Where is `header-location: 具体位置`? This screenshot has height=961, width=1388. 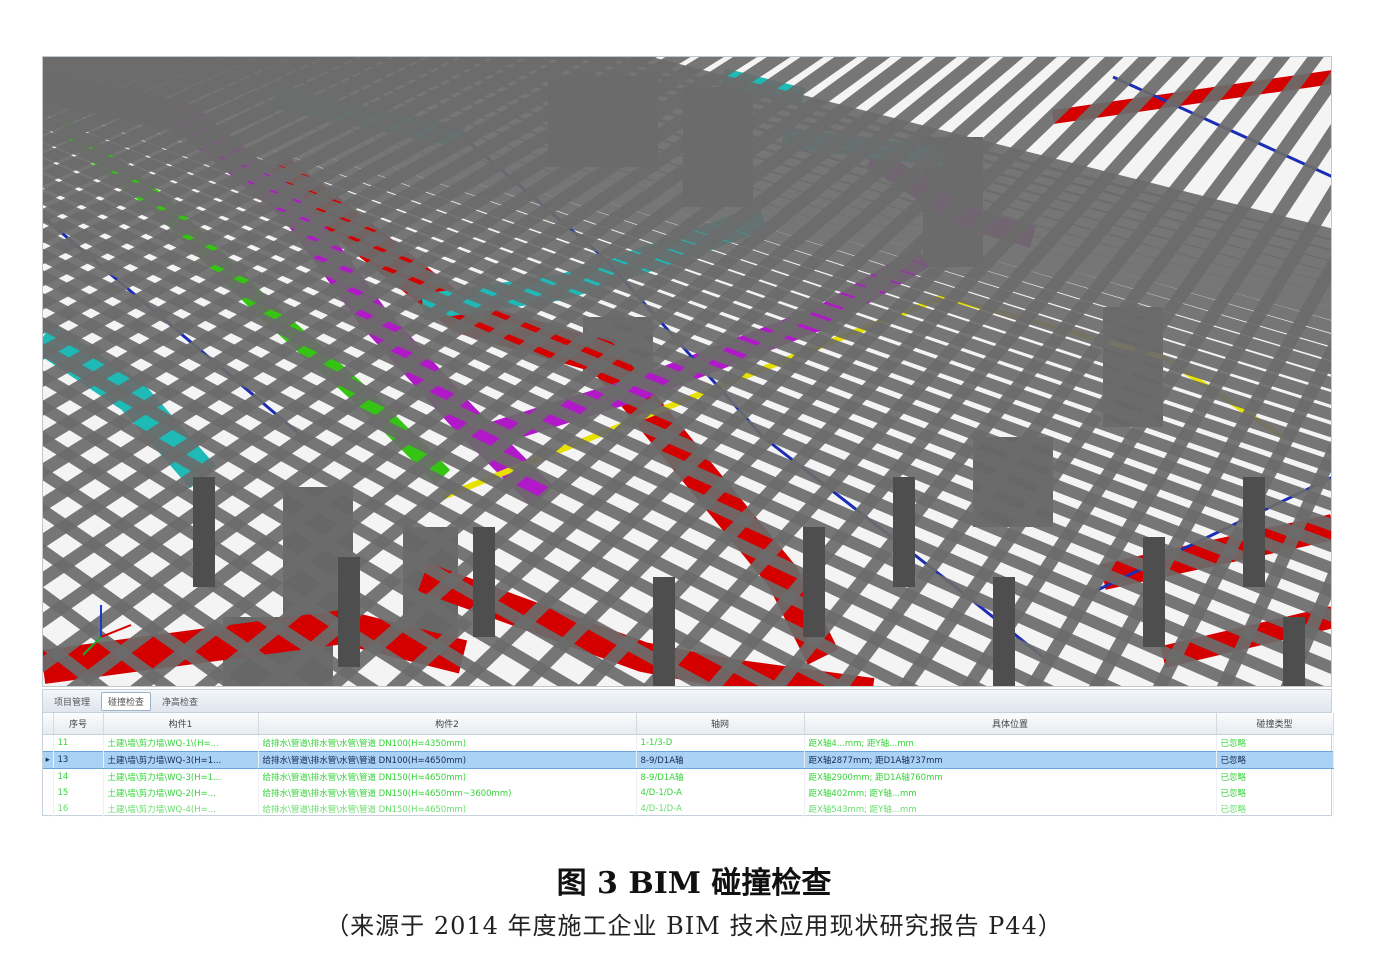
header-location: 具体位置 is located at coordinates (1010, 724).